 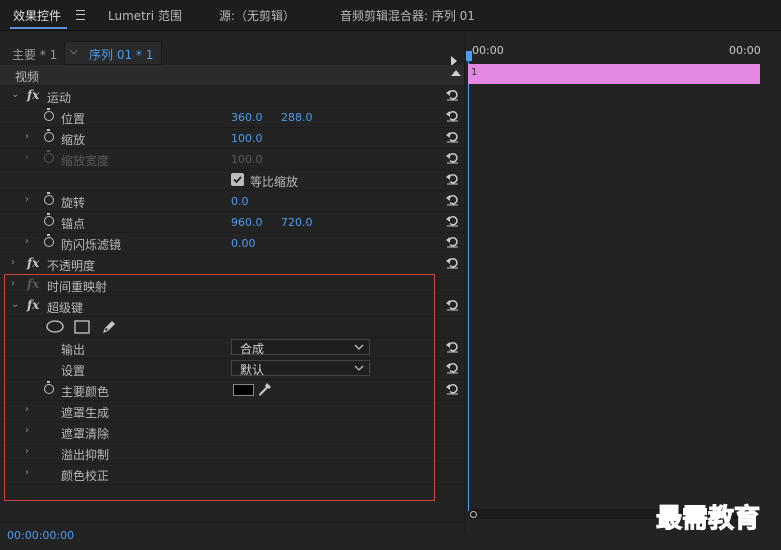 I want to click on timeline-clip: 1, so click(x=614, y=74).